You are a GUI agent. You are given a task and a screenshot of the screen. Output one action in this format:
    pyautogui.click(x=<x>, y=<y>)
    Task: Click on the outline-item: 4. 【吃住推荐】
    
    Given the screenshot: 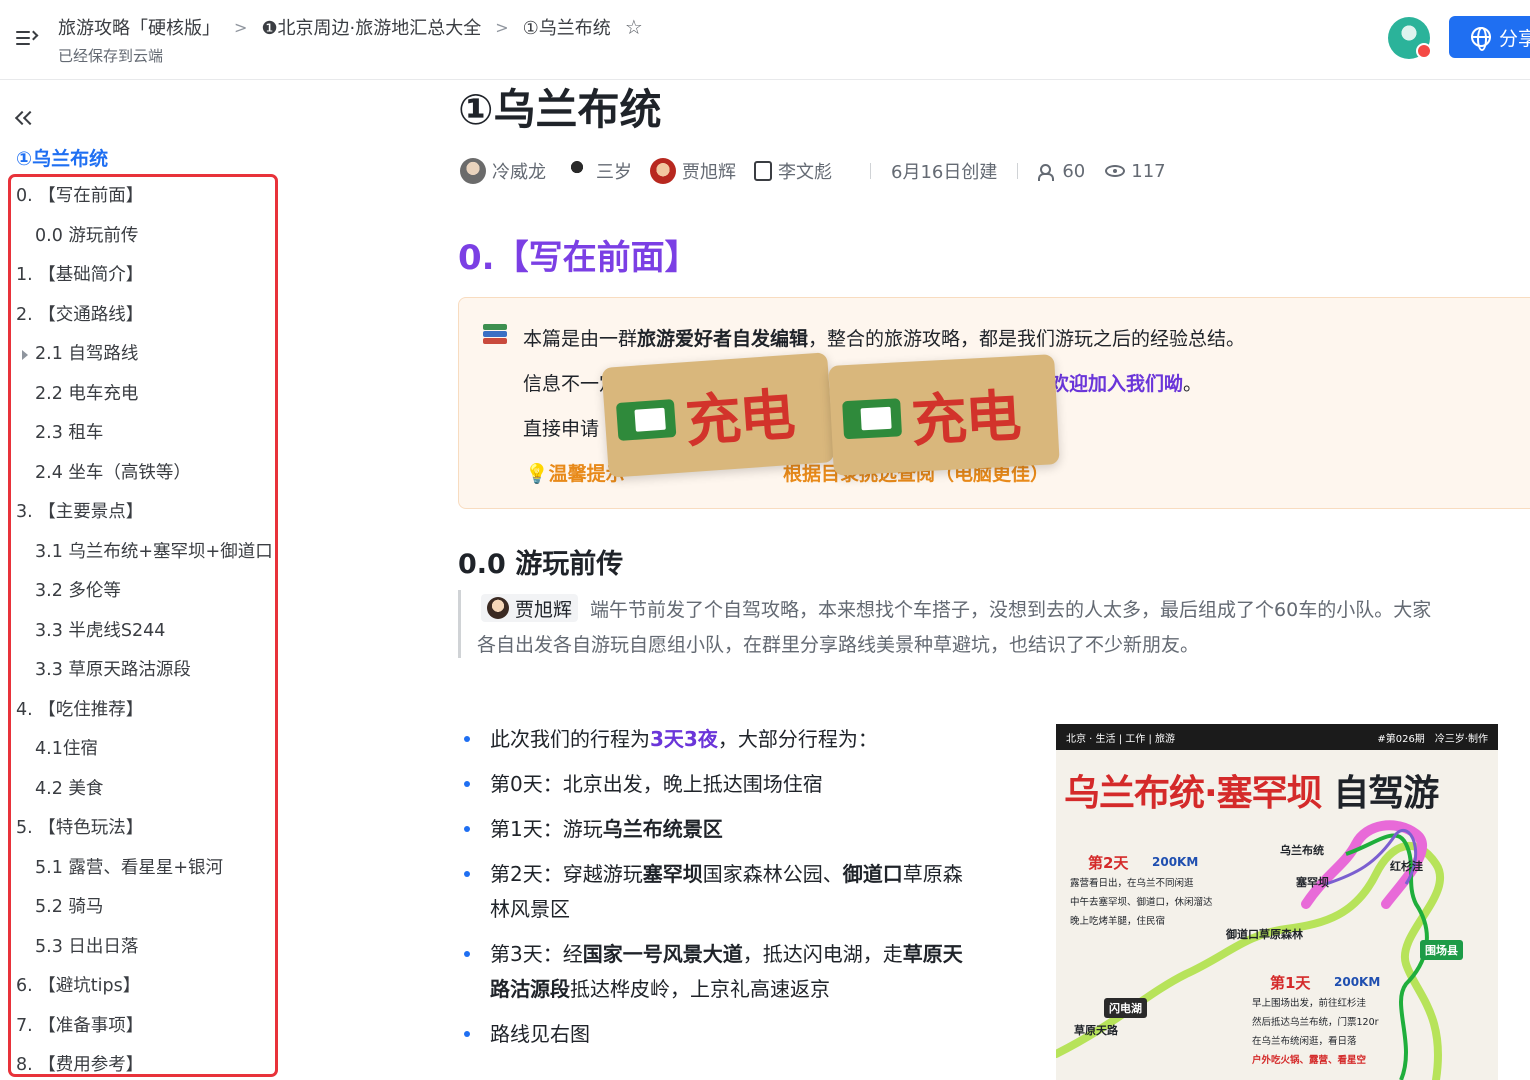 What is the action you would take?
    pyautogui.click(x=145, y=711)
    